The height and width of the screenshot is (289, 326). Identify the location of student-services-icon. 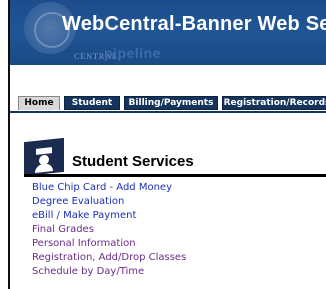
(44, 157).